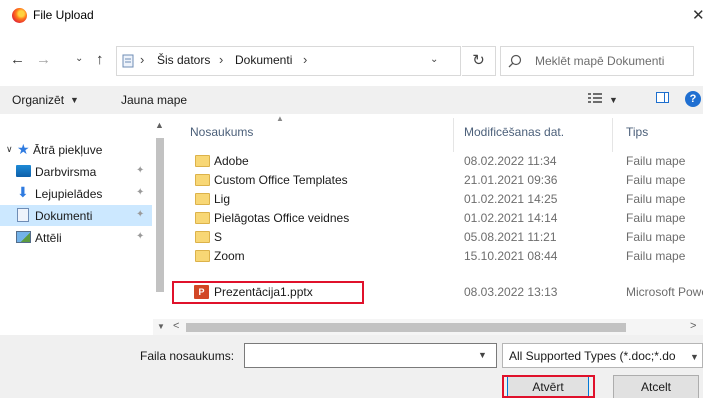 Image resolution: width=703 pixels, height=398 pixels. Describe the element at coordinates (693, 99) in the screenshot. I see `help-icon: ?` at that location.